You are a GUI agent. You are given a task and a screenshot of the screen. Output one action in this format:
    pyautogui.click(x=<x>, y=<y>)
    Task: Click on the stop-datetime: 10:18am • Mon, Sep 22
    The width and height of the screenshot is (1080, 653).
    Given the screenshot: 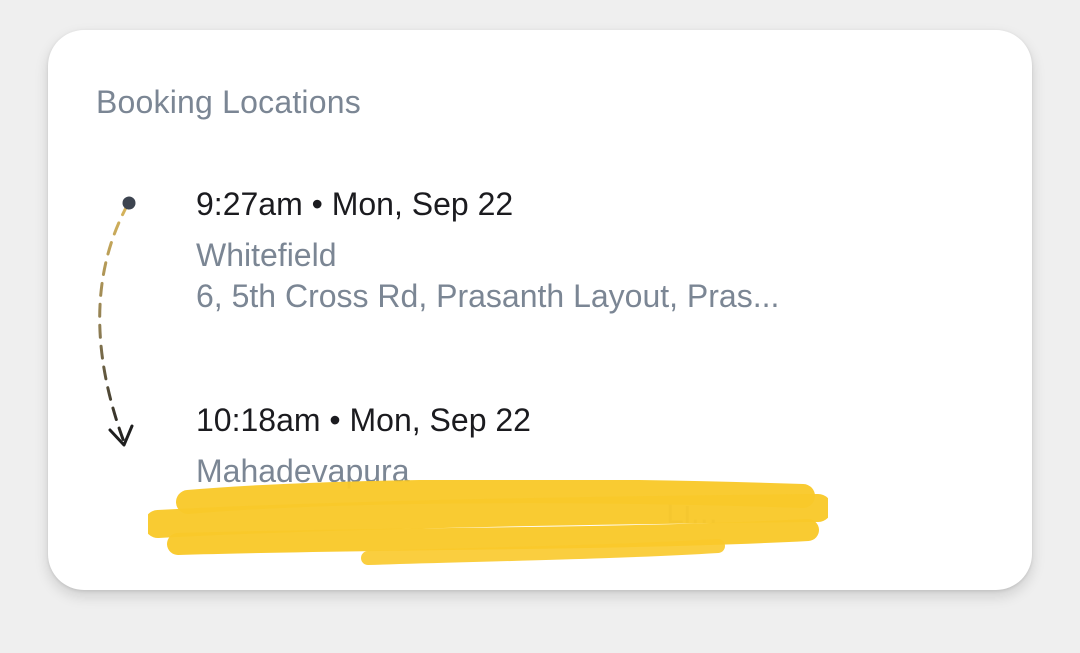 What is the action you would take?
    pyautogui.click(x=541, y=420)
    